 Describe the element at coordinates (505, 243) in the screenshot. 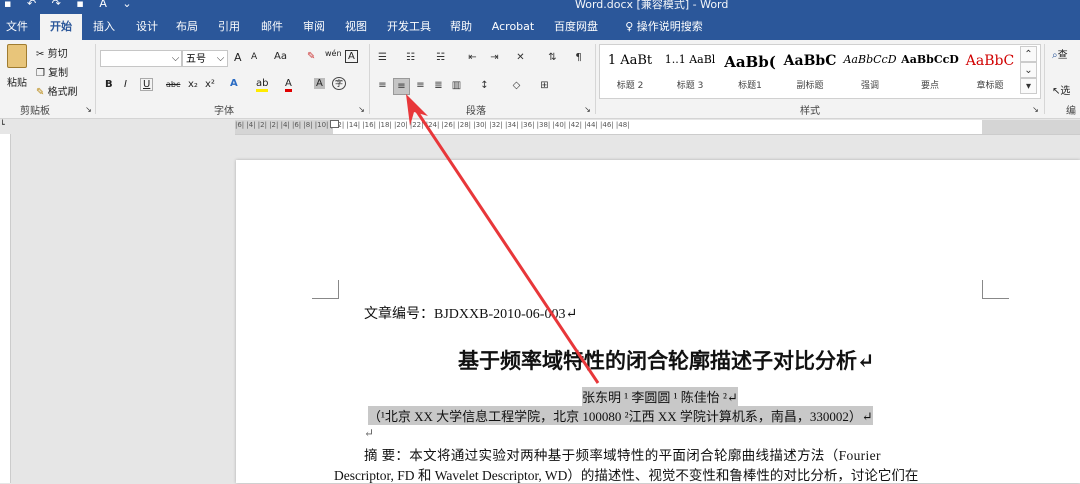

I see `arrow-shaft` at that location.